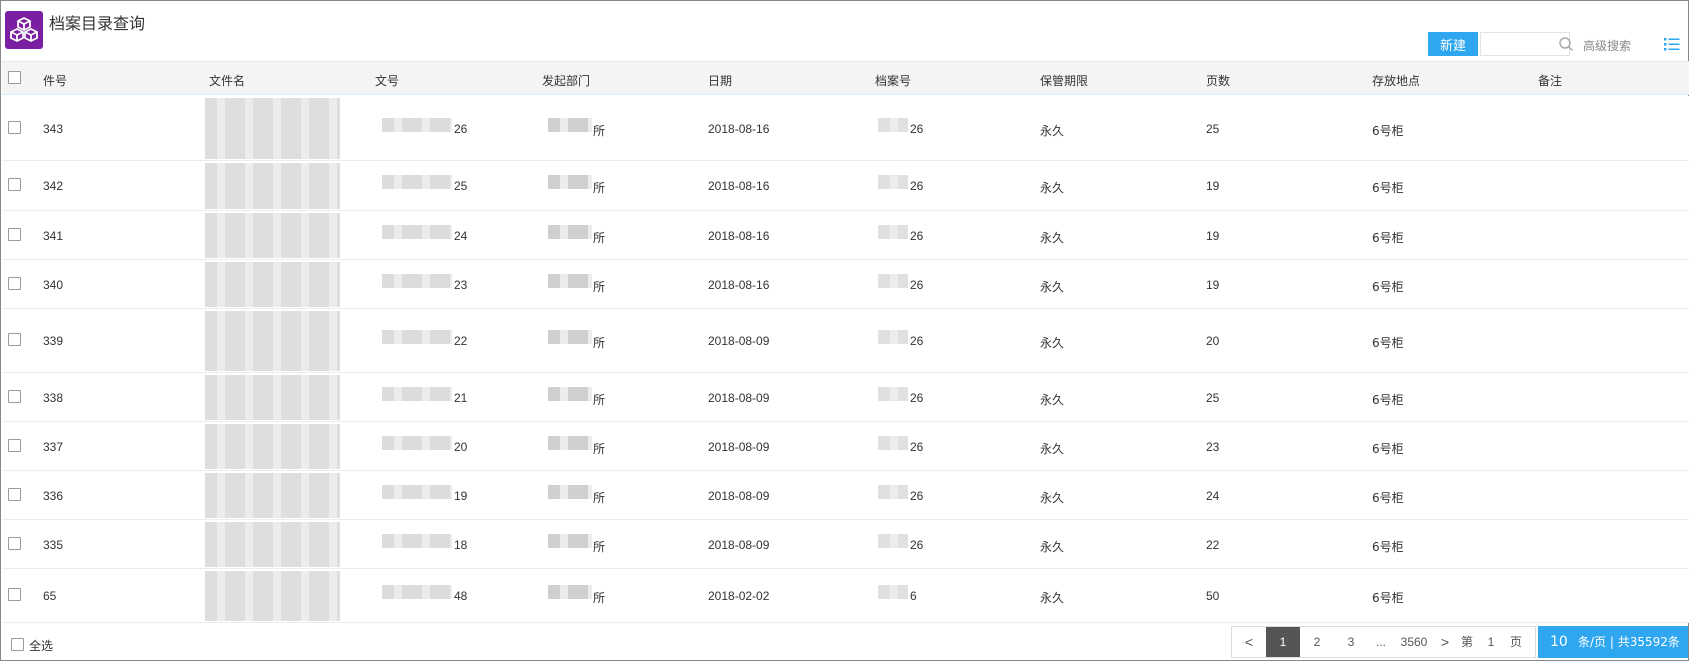 Image resolution: width=1689 pixels, height=661 pixels. What do you see at coordinates (14, 77) in the screenshot?
I see `header-checkbox` at bounding box center [14, 77].